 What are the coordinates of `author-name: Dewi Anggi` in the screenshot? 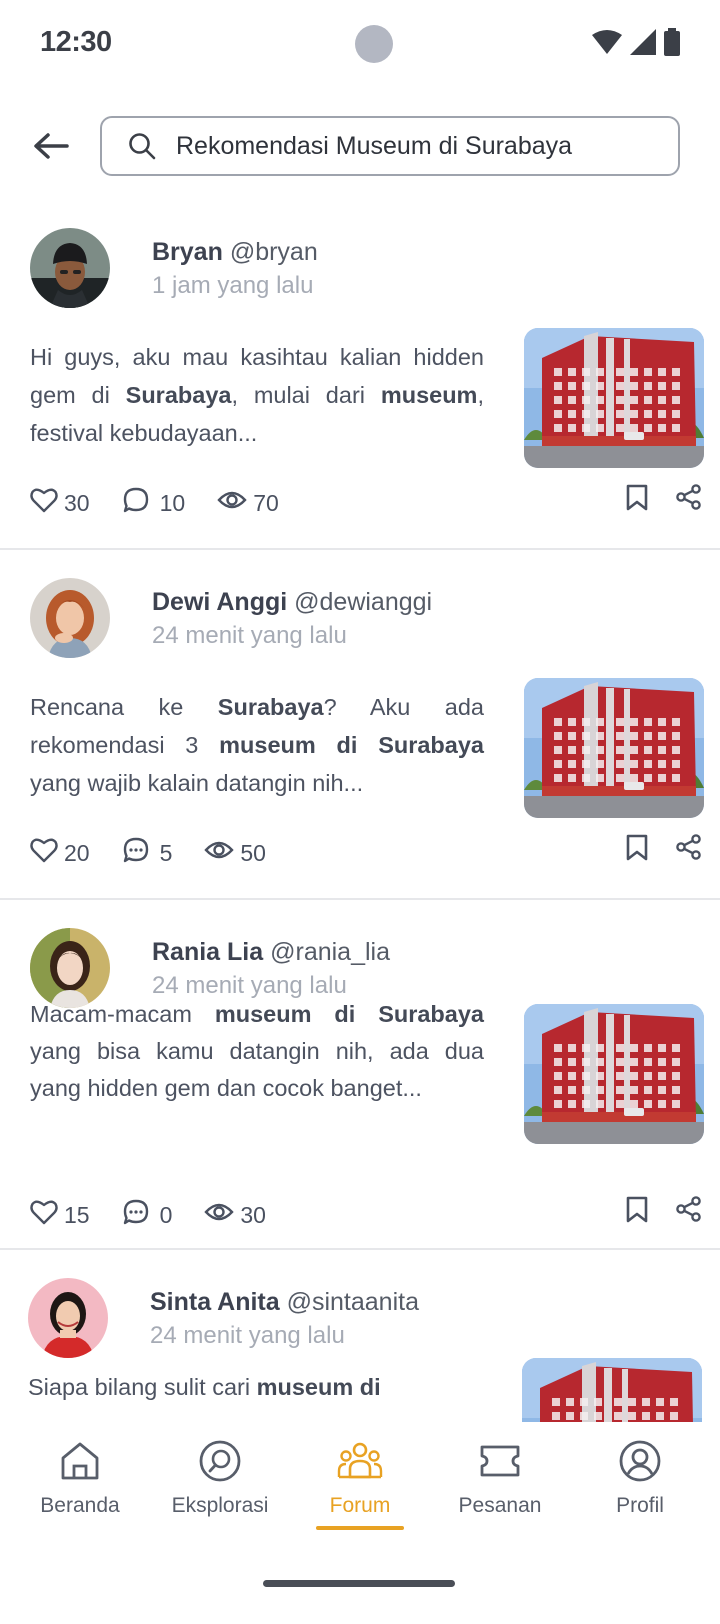 It's located at (220, 602).